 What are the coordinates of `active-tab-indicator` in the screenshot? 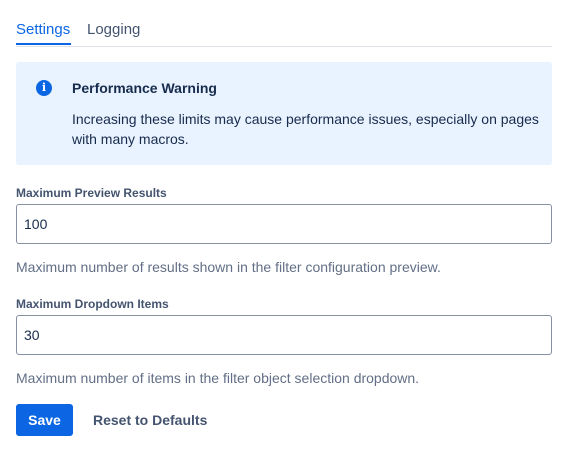 It's located at (43, 44).